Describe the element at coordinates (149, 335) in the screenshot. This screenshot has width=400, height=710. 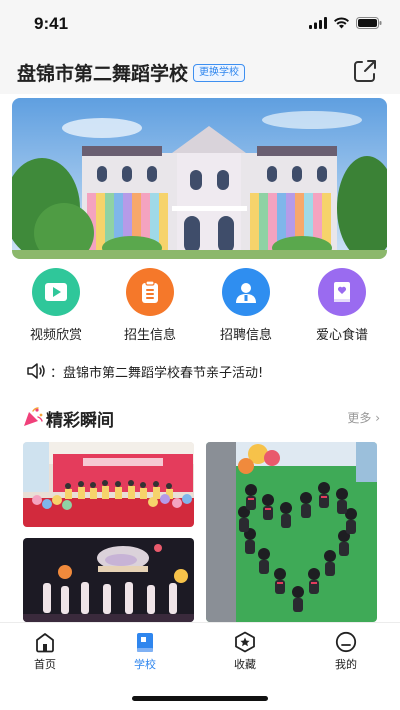
I see `quick-link-label: 招生信息` at that location.